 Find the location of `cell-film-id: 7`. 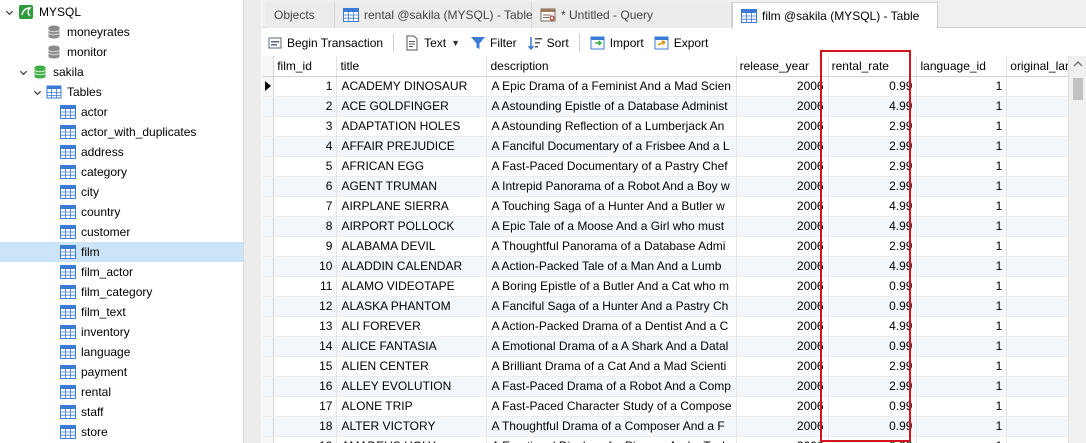

cell-film-id: 7 is located at coordinates (305, 206).